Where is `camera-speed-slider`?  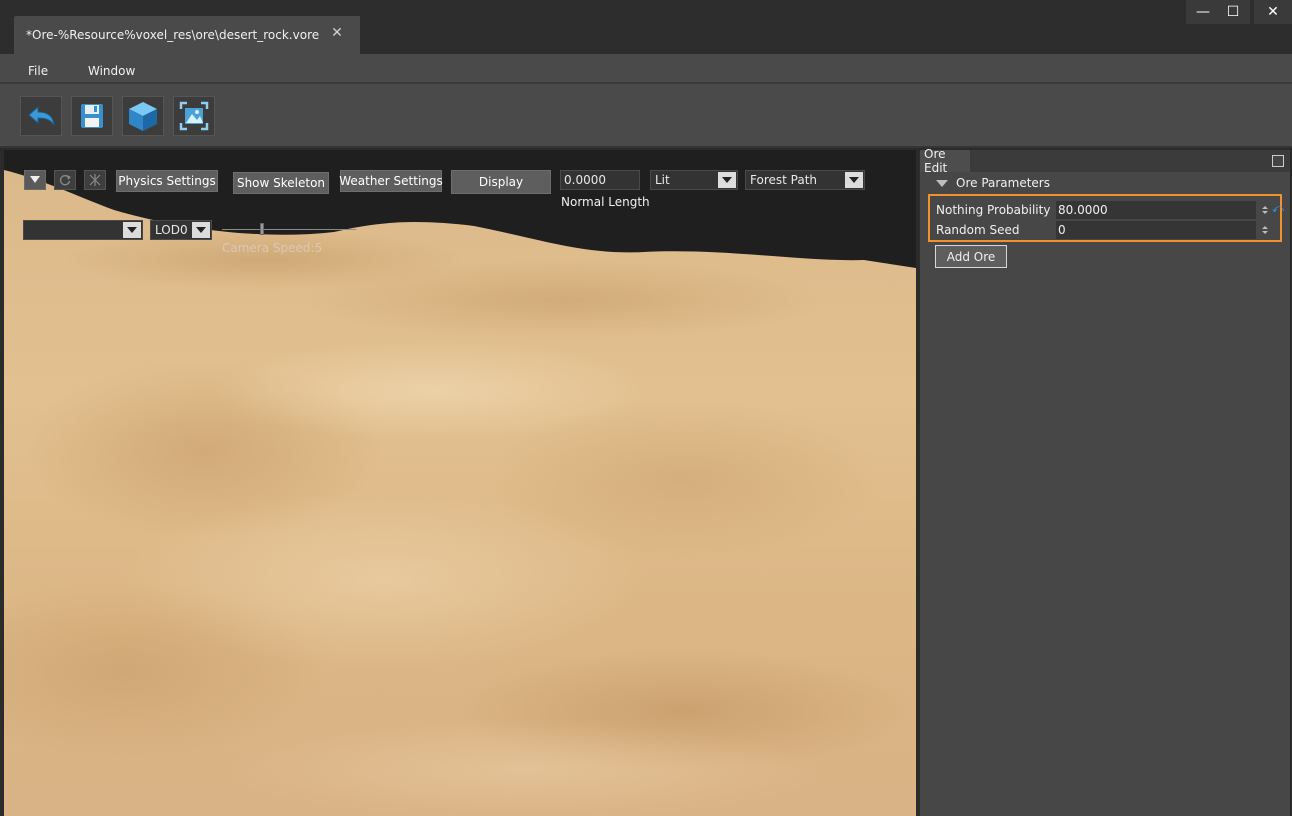
camera-speed-slider is located at coordinates (289, 229).